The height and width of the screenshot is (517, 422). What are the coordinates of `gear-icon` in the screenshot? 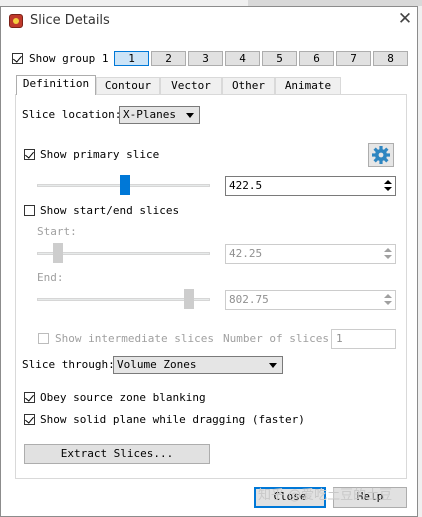 It's located at (381, 155).